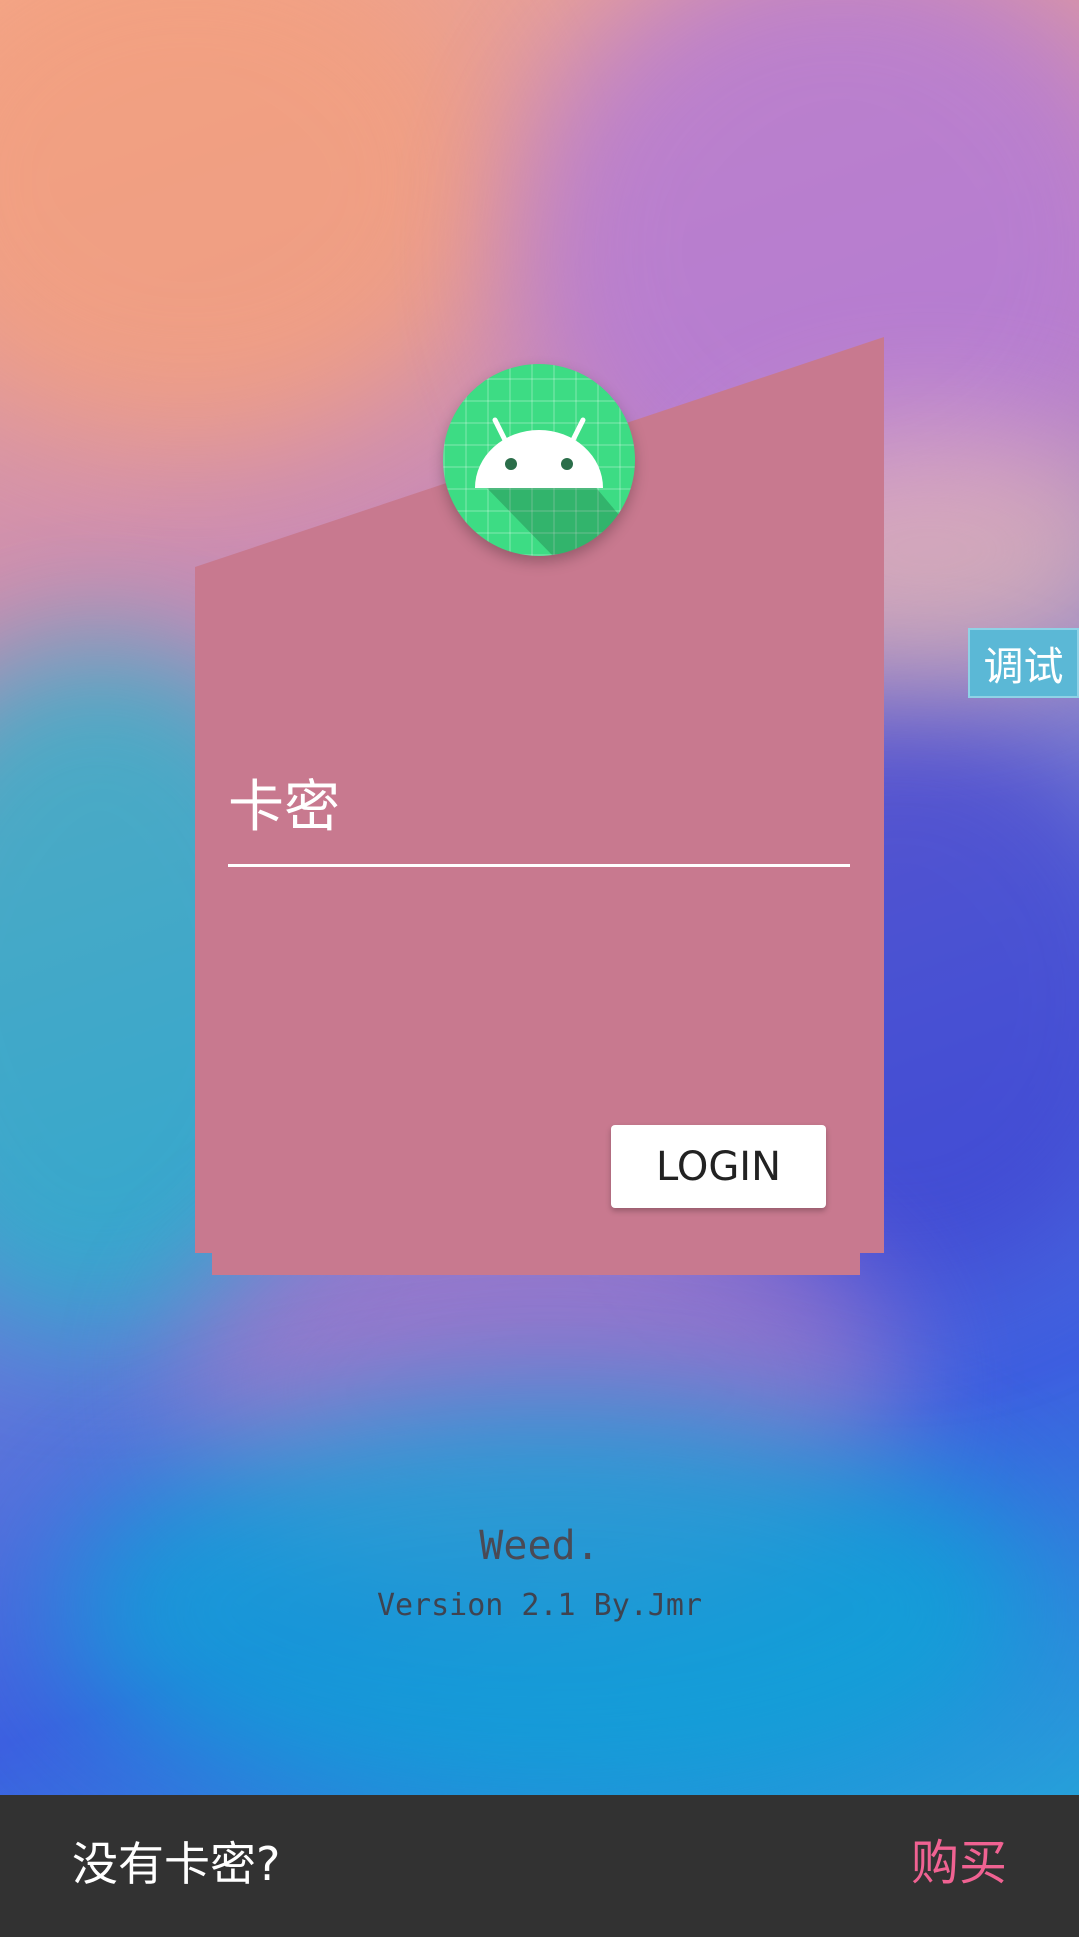  I want to click on snackbar: 没有卡密? 购买, so click(539, 1866).